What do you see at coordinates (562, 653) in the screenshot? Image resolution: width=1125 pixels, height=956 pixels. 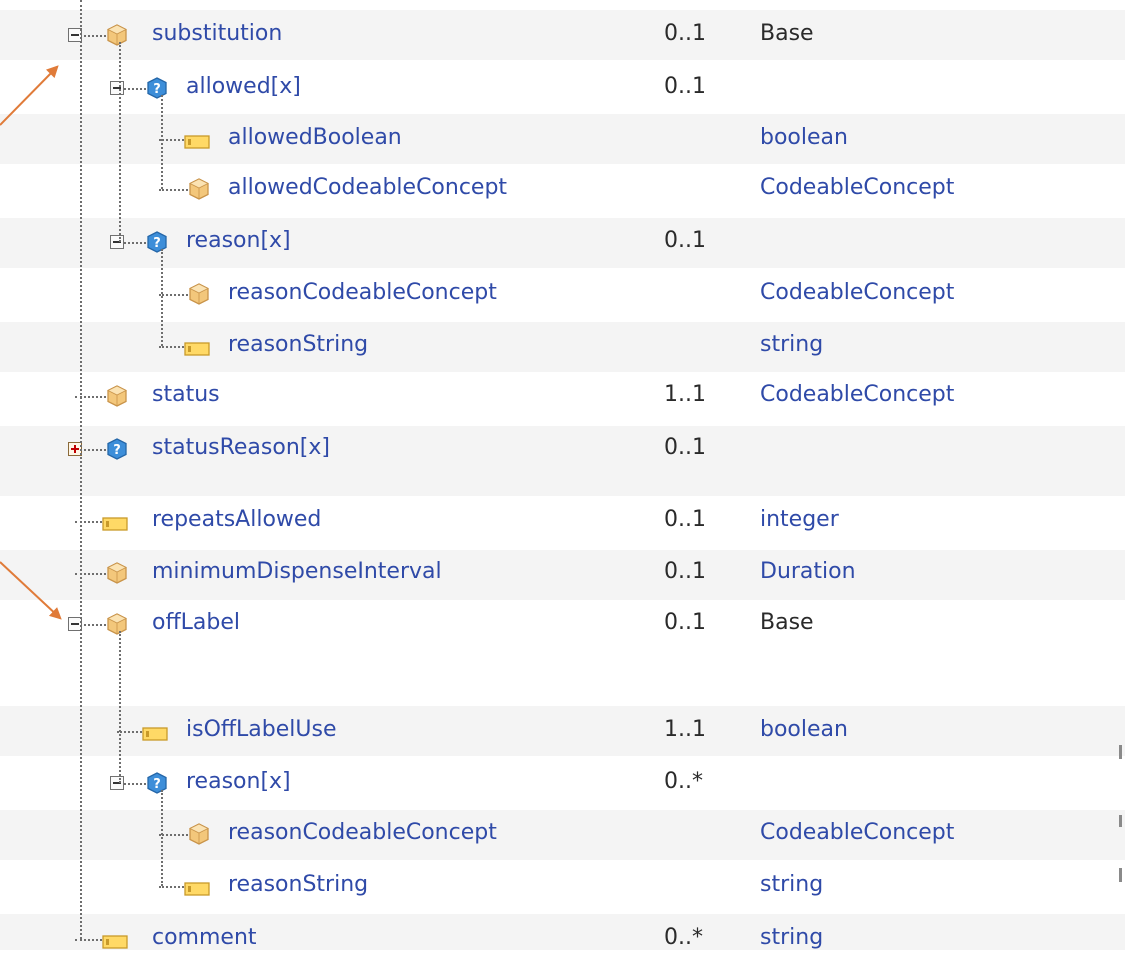 I see `tree-row: offLabel 0..1 Base` at bounding box center [562, 653].